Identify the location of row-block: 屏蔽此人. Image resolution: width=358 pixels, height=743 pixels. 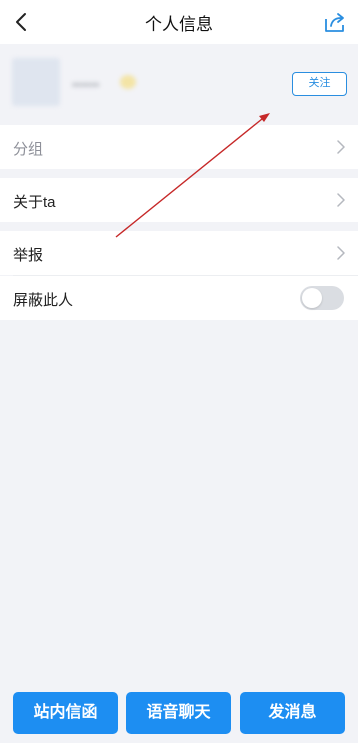
(179, 298).